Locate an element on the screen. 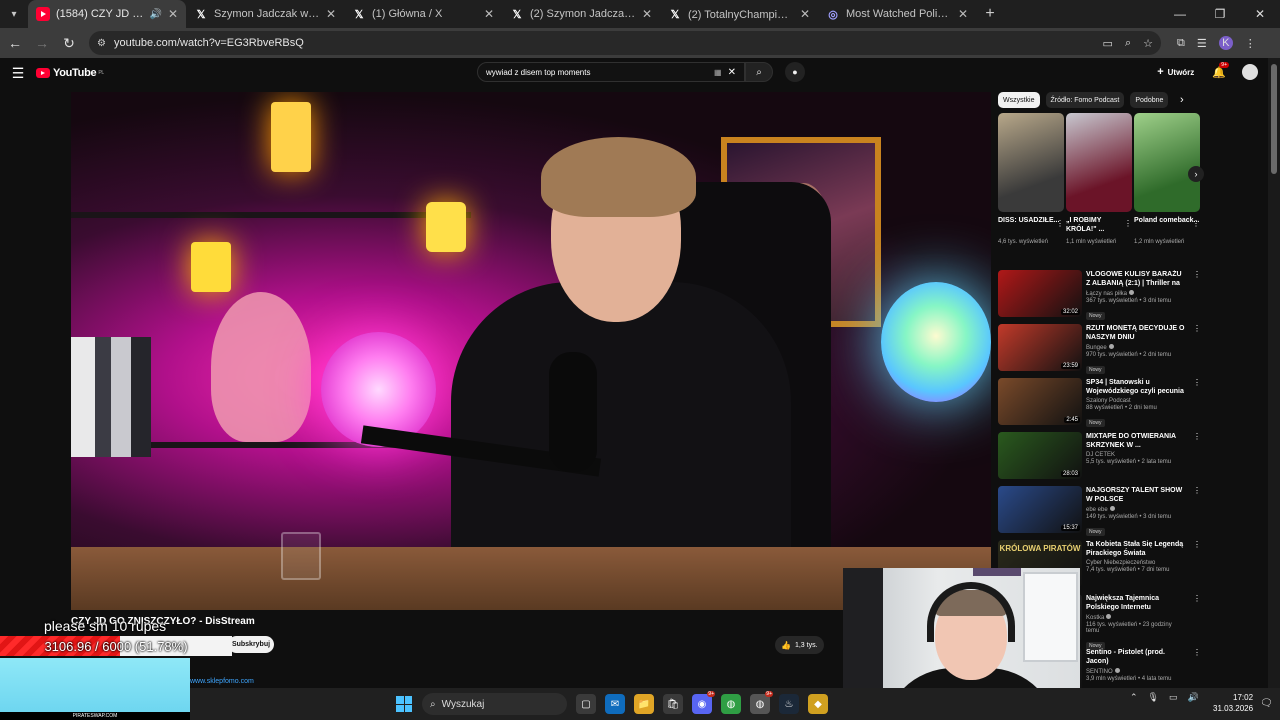  short-item: DISS: USADZIŁE... 4,6 tys. wyświetleń ⋮ is located at coordinates (1031, 179).